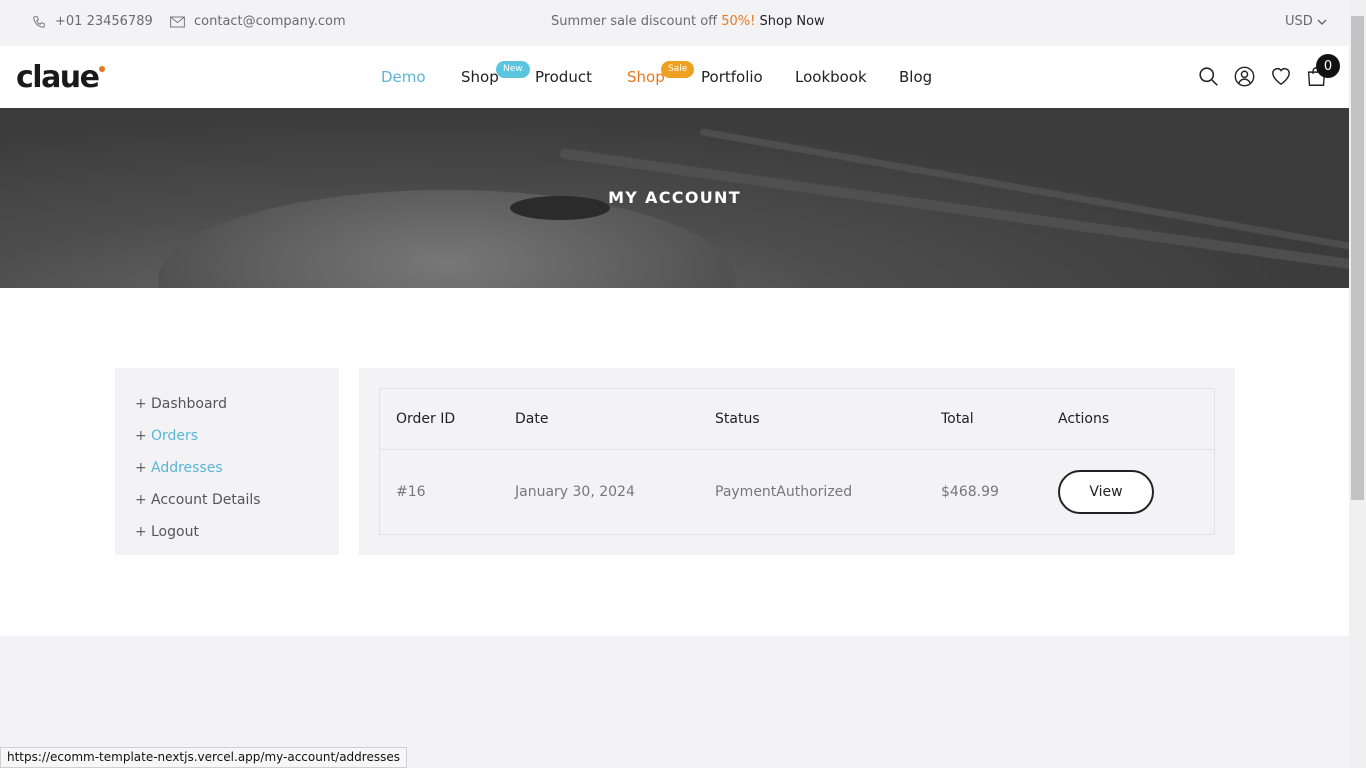  What do you see at coordinates (575, 492) in the screenshot?
I see `order-date-cell: January 30, 2024` at bounding box center [575, 492].